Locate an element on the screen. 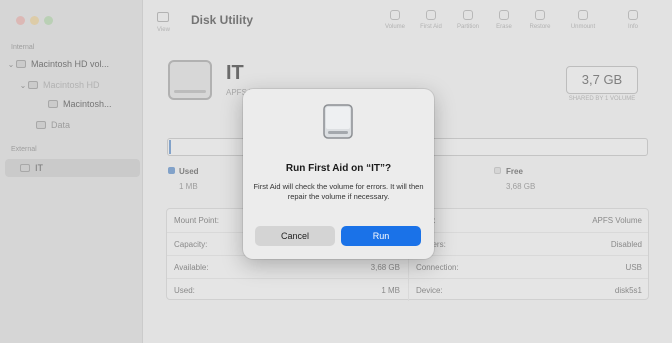  external-drive-icon is located at coordinates (338, 121).